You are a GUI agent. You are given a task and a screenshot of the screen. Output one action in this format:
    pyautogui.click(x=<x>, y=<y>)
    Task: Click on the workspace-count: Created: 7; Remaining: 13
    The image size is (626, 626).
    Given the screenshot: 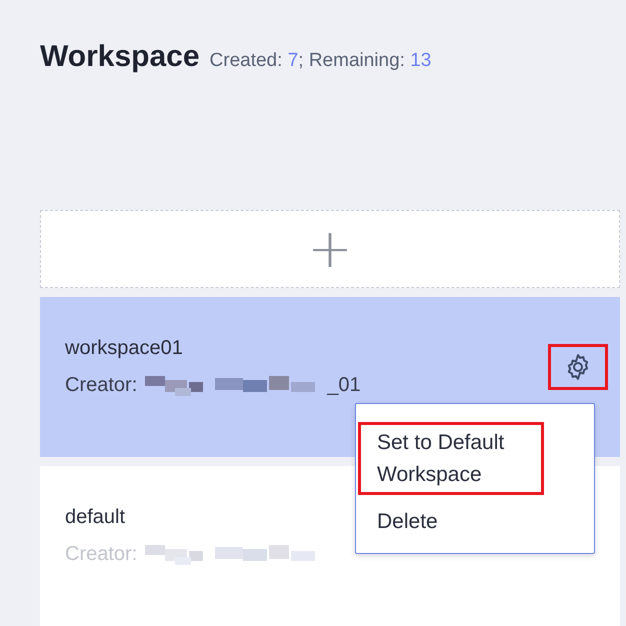 What is the action you would take?
    pyautogui.click(x=321, y=61)
    